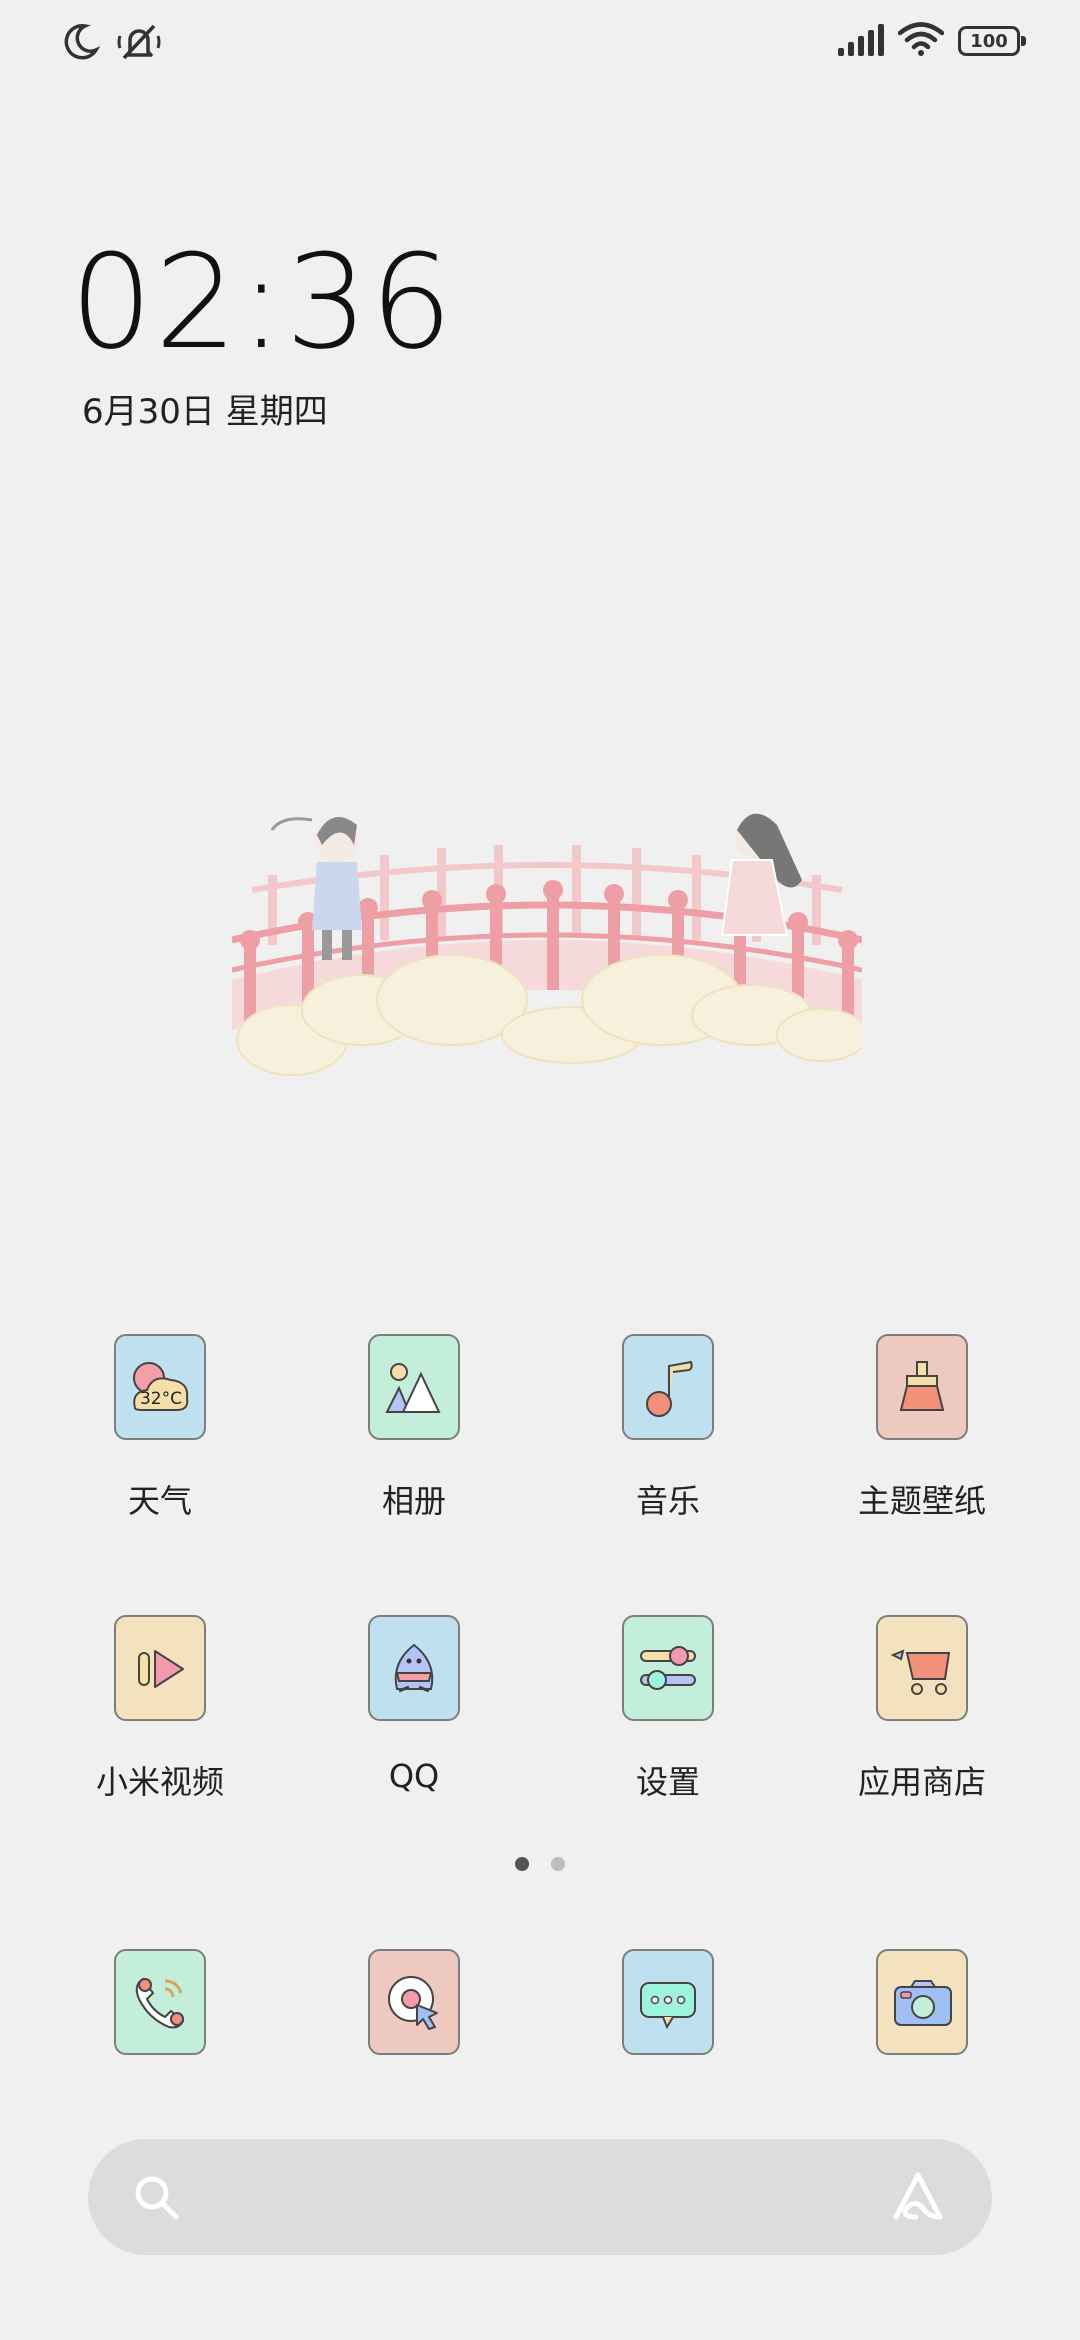 The height and width of the screenshot is (2340, 1080). I want to click on search-bar, so click(540, 2197).